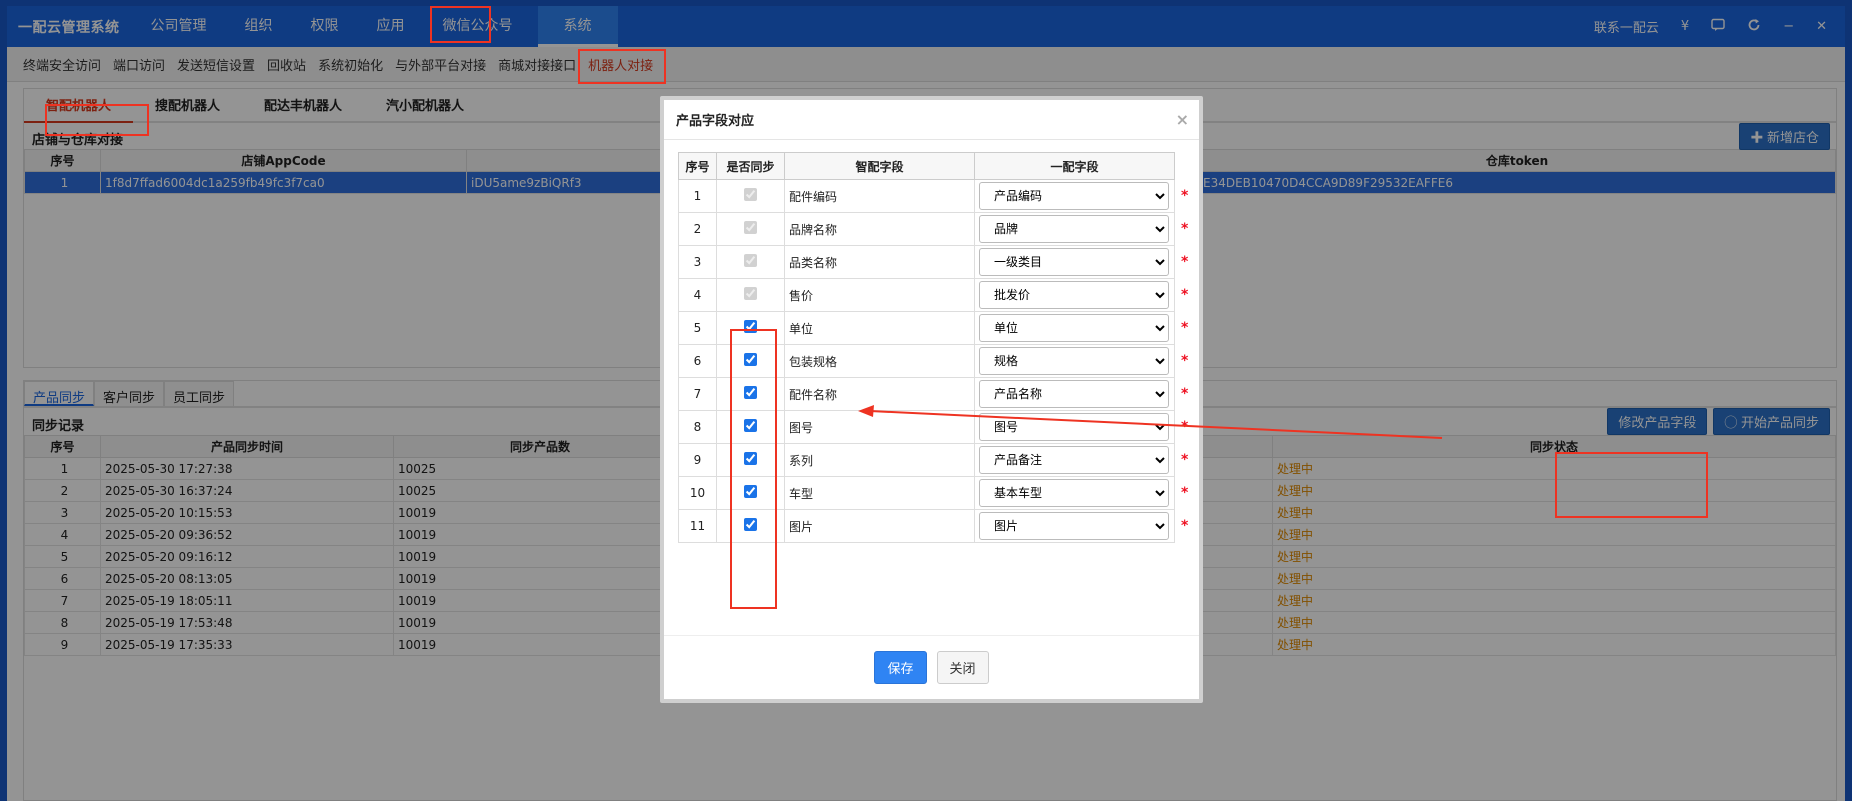 Image resolution: width=1852 pixels, height=801 pixels. Describe the element at coordinates (933, 526) in the screenshot. I see `field-row: 11 图片 图片 *` at that location.